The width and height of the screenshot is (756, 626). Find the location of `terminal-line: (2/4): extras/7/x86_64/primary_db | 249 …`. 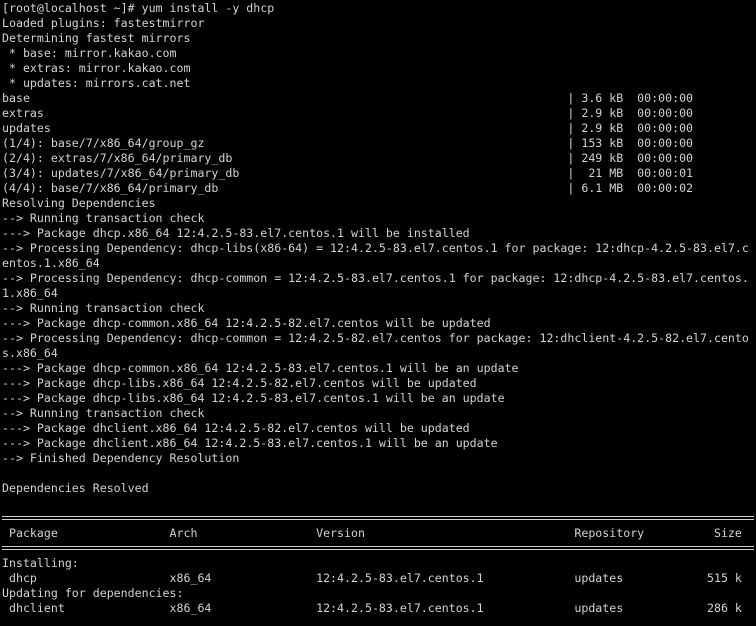

terminal-line: (2/4): extras/7/x86_64/primary_db | 249 … is located at coordinates (348, 158).